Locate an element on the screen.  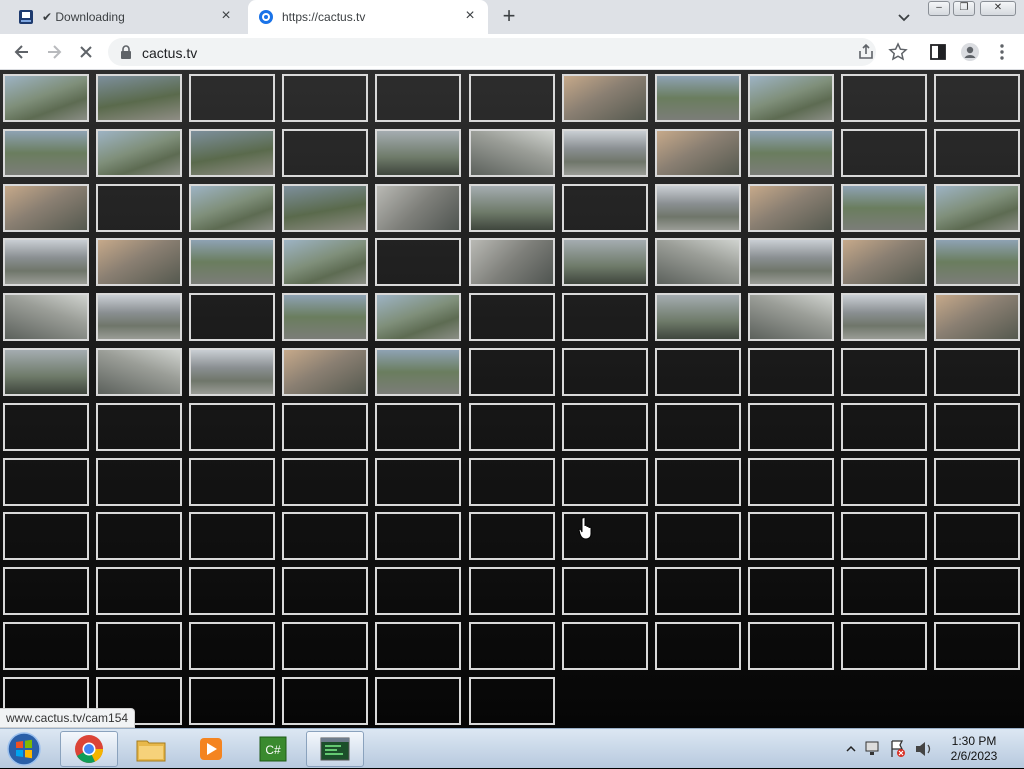
taskbar-csharp-editor: C# is located at coordinates (273, 749).